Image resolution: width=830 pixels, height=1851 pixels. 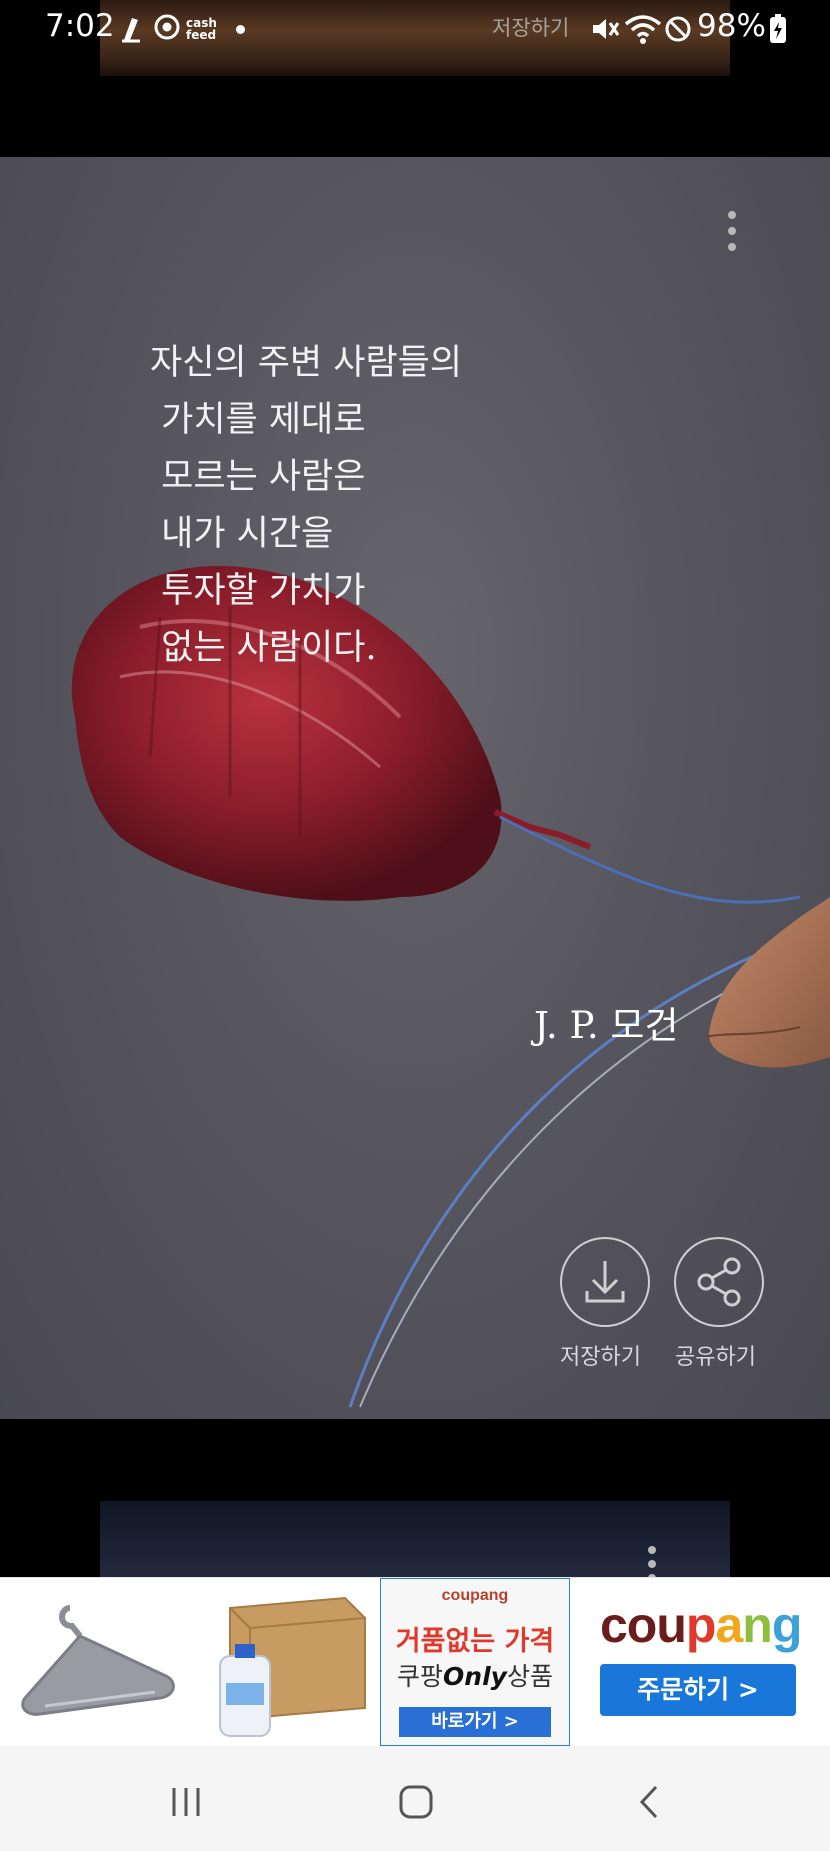 I want to click on mute-icon, so click(x=605, y=32).